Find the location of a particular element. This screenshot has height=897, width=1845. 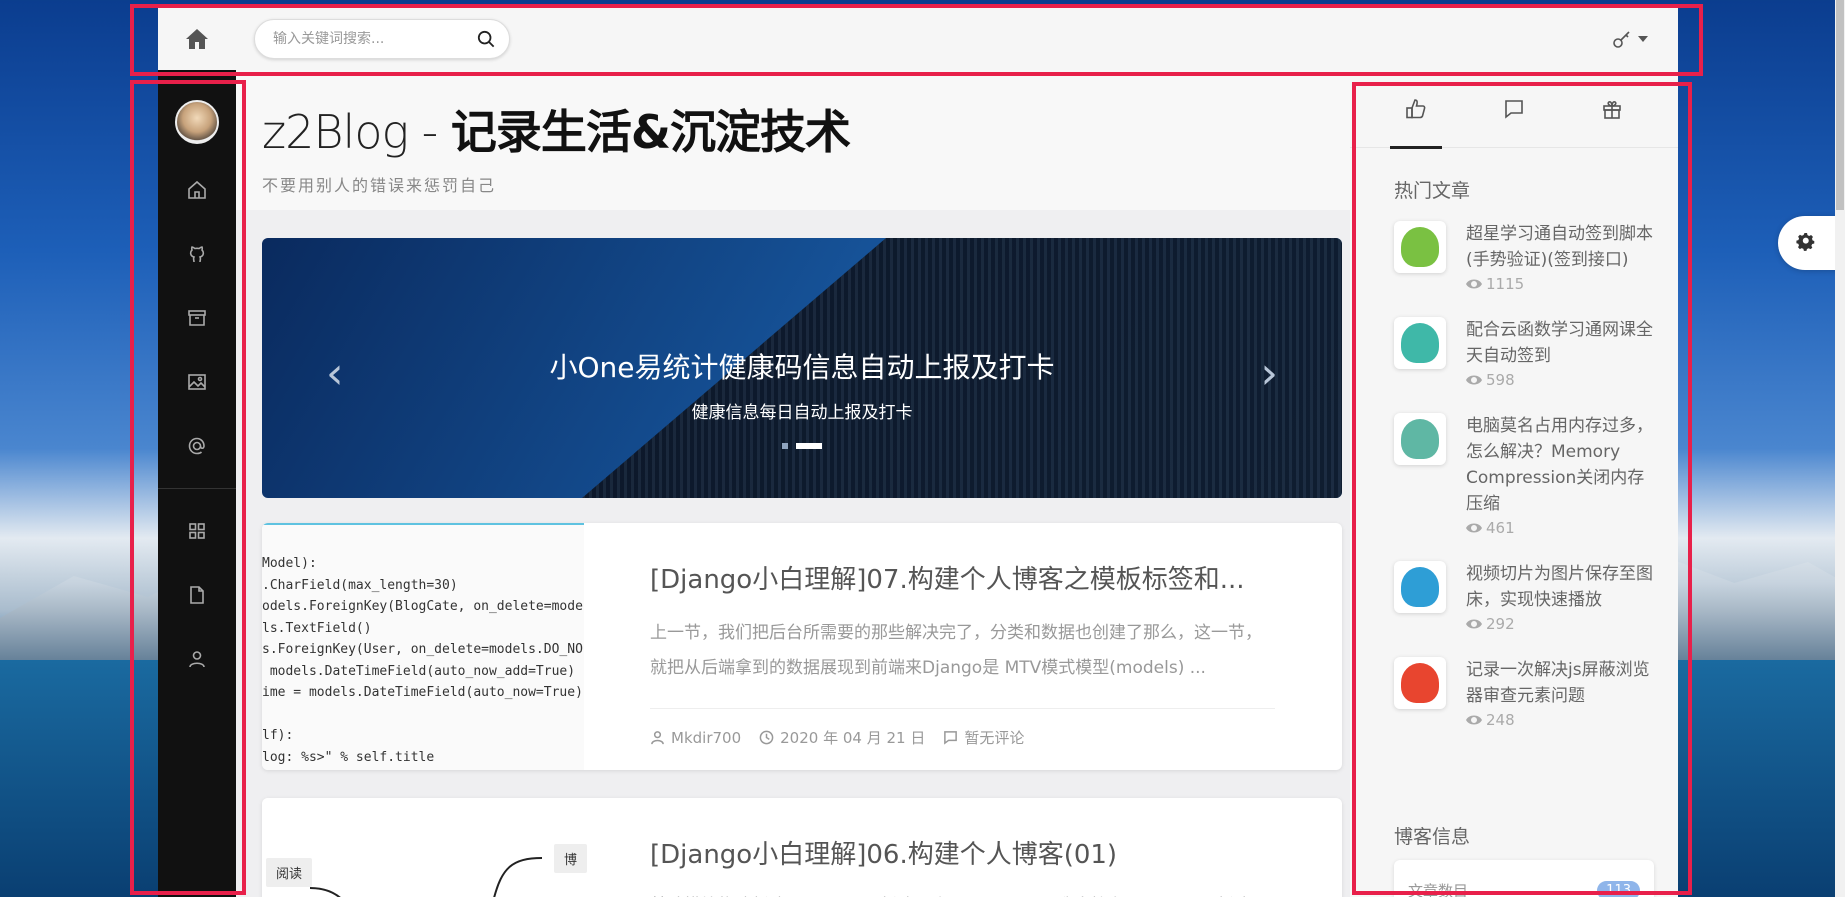

sidebar-user is located at coordinates (197, 659).